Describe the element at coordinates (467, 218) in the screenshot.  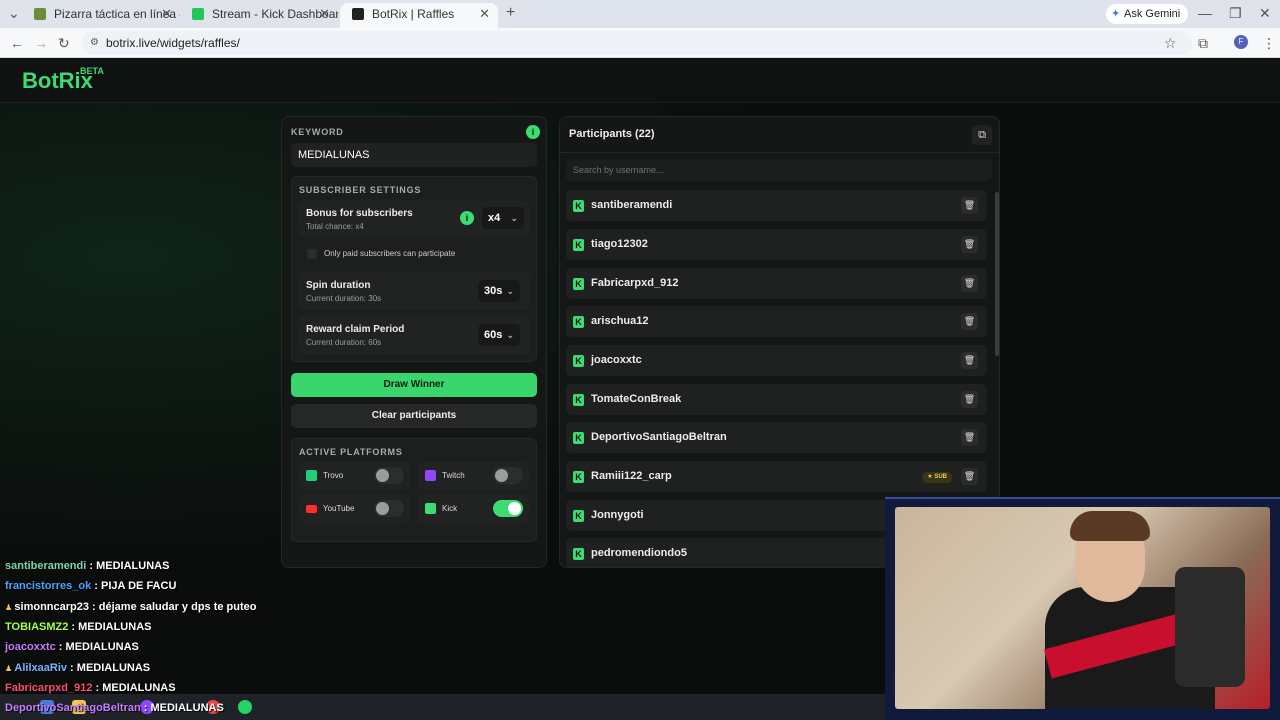
I see `bonus-info-icon: i` at that location.